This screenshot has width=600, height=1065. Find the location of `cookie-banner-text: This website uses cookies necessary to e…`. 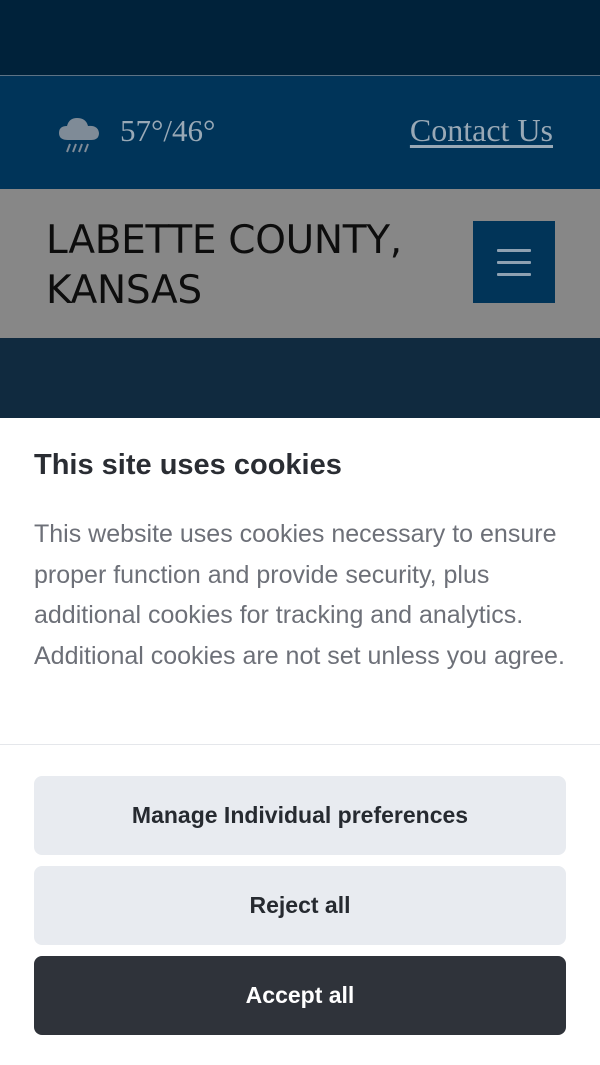

cookie-banner-text: This website uses cookies necessary to e… is located at coordinates (299, 595).